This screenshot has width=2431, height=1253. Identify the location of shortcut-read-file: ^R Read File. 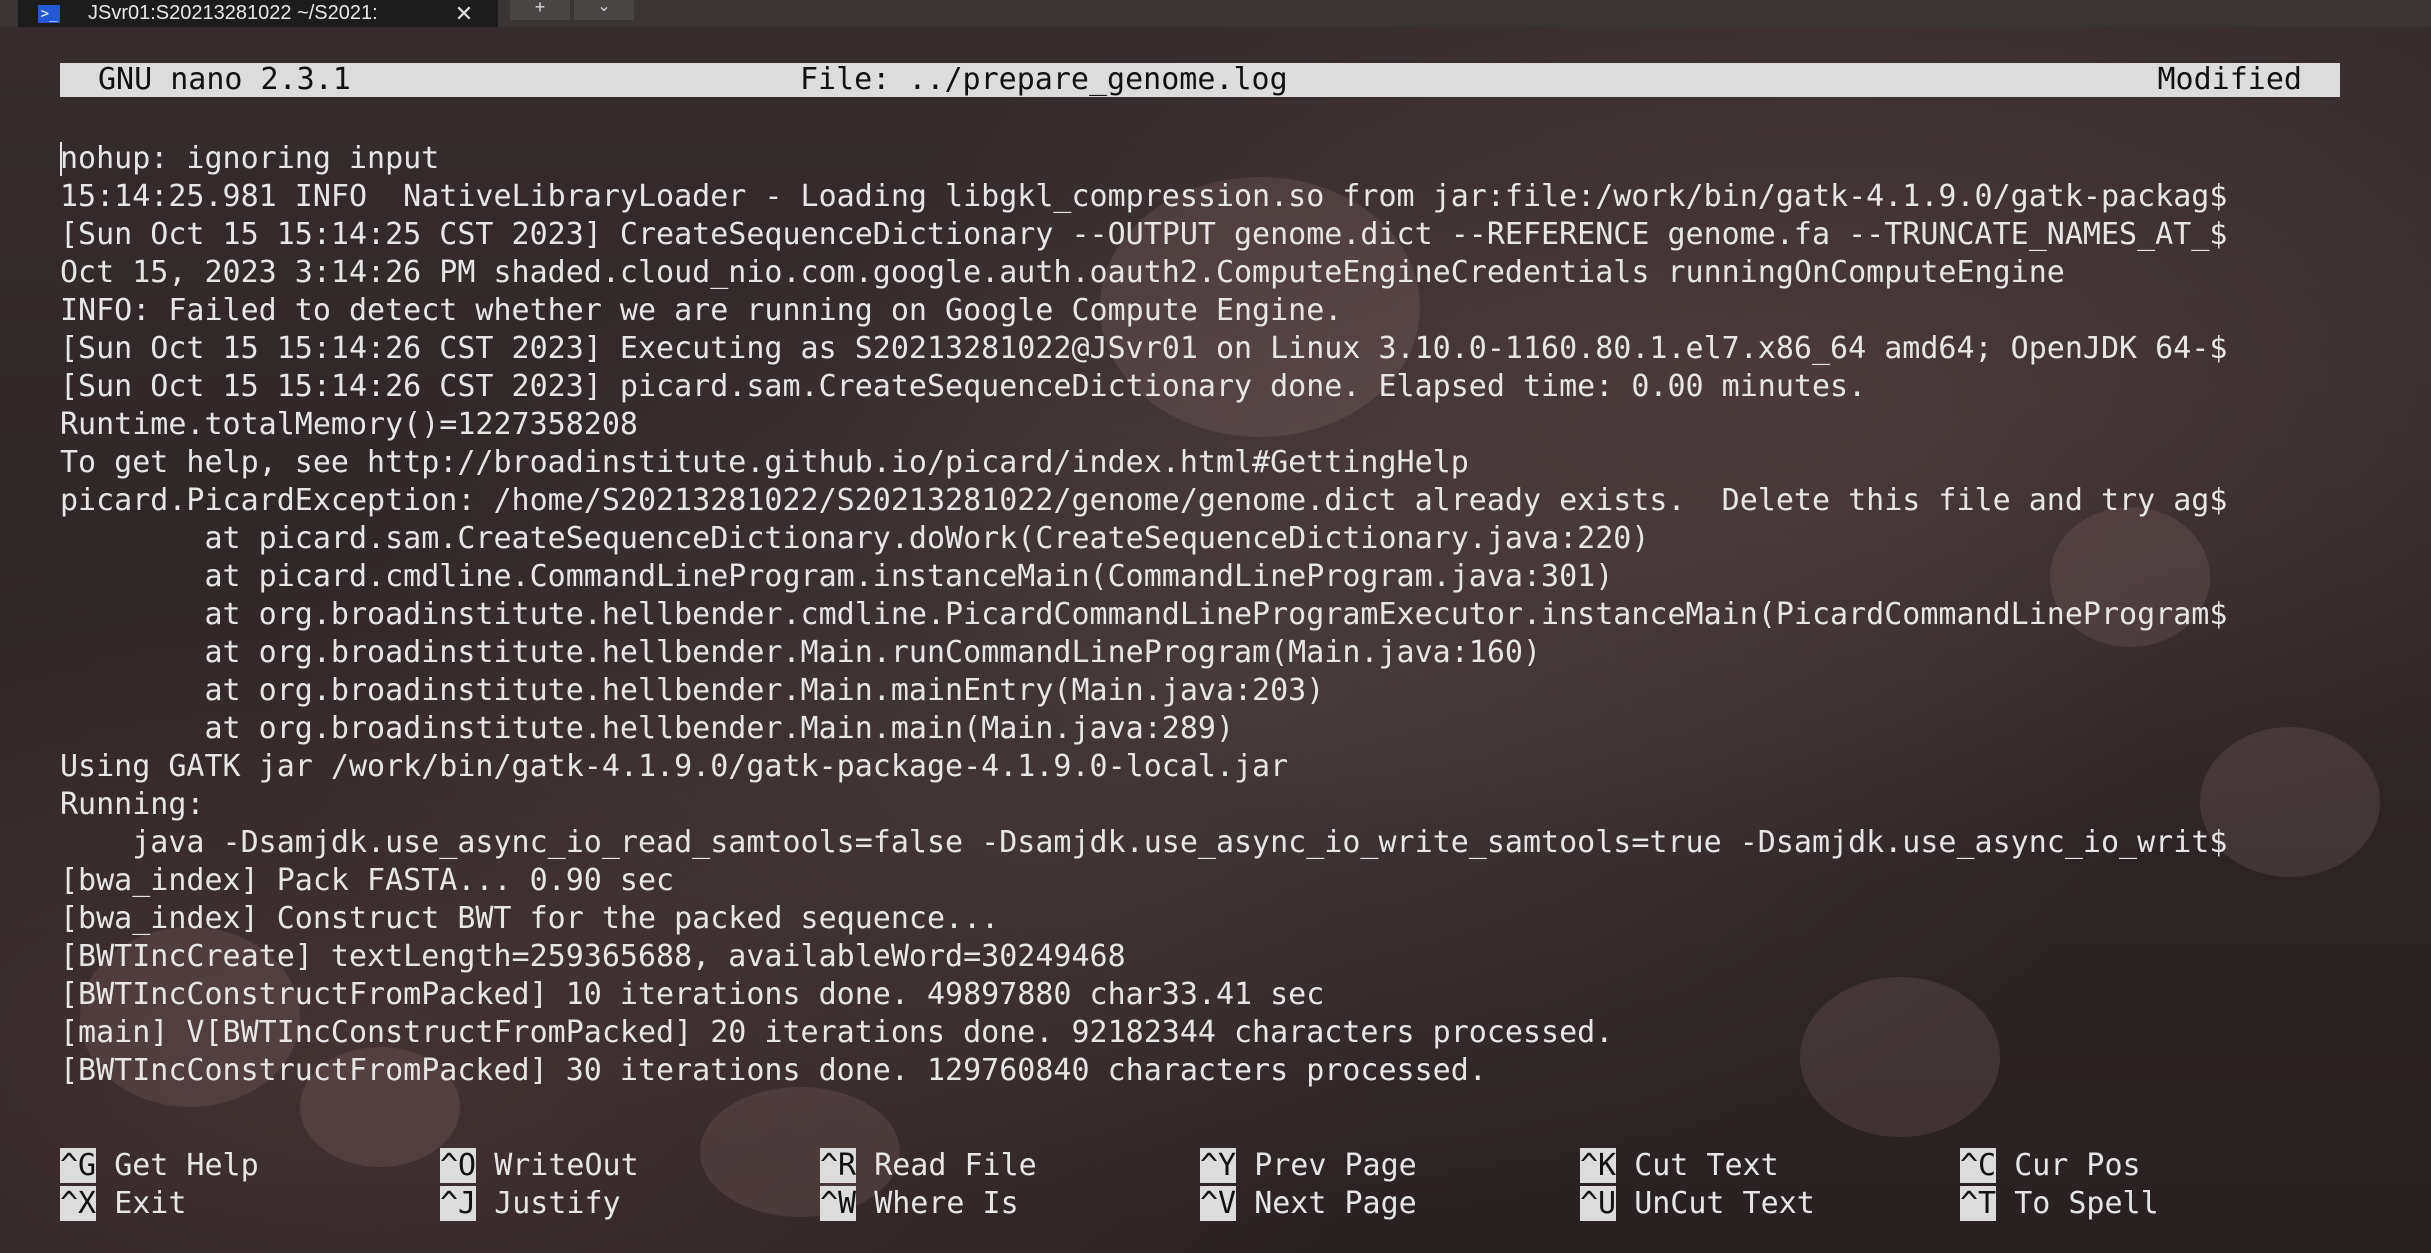
(928, 1166).